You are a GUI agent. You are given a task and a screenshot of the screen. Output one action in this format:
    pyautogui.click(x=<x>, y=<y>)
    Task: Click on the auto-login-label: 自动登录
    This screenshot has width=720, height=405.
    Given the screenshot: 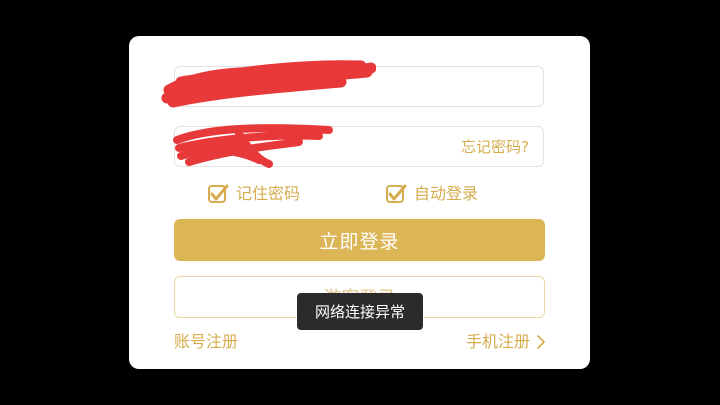 What is the action you would take?
    pyautogui.click(x=446, y=193)
    